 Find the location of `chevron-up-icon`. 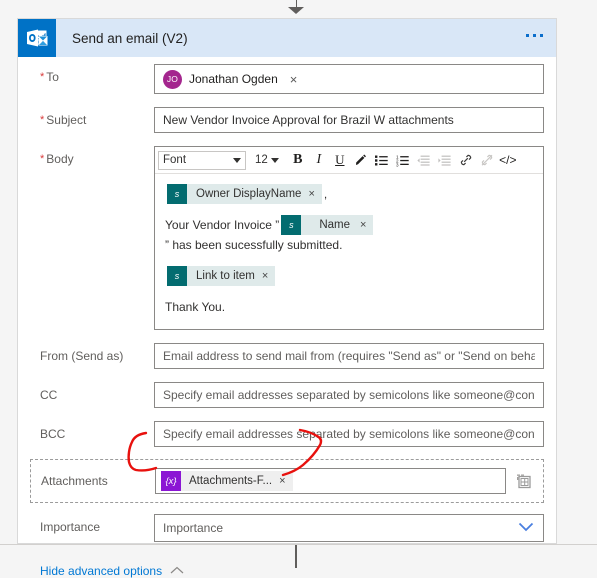

chevron-up-icon is located at coordinates (177, 571).